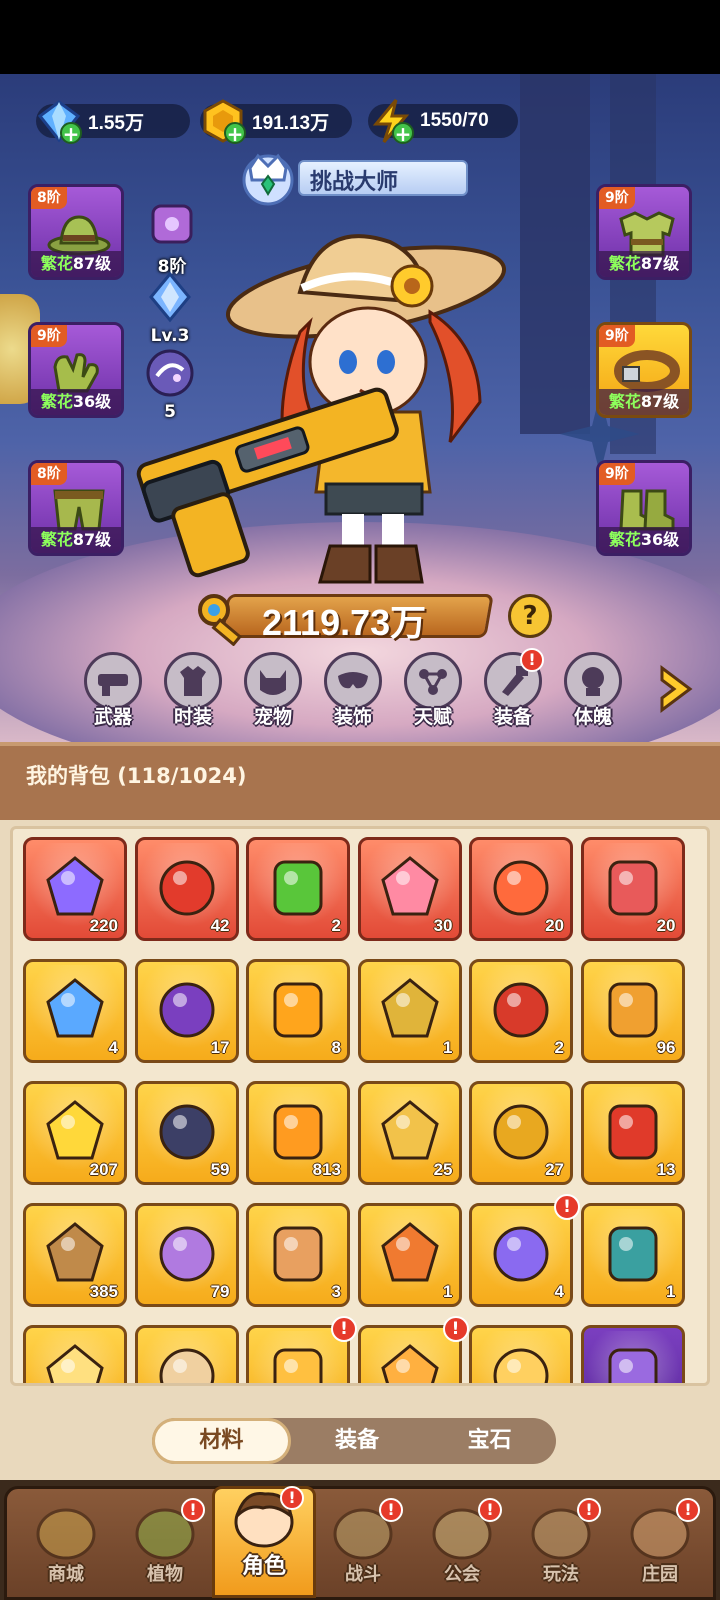 The image size is (720, 1600). Describe the element at coordinates (66, 1534) in the screenshot. I see `shop-icon` at that location.